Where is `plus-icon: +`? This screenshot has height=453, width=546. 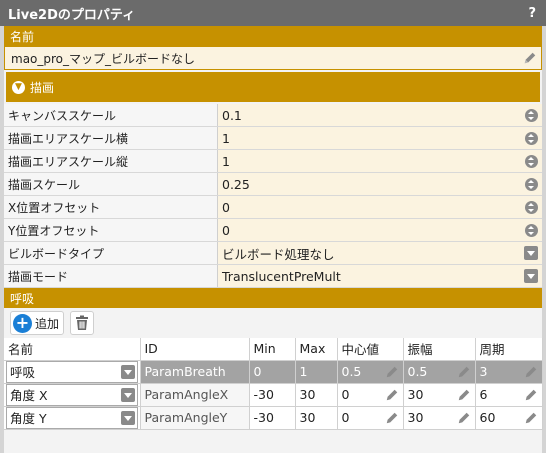
plus-icon: + is located at coordinates (22, 323).